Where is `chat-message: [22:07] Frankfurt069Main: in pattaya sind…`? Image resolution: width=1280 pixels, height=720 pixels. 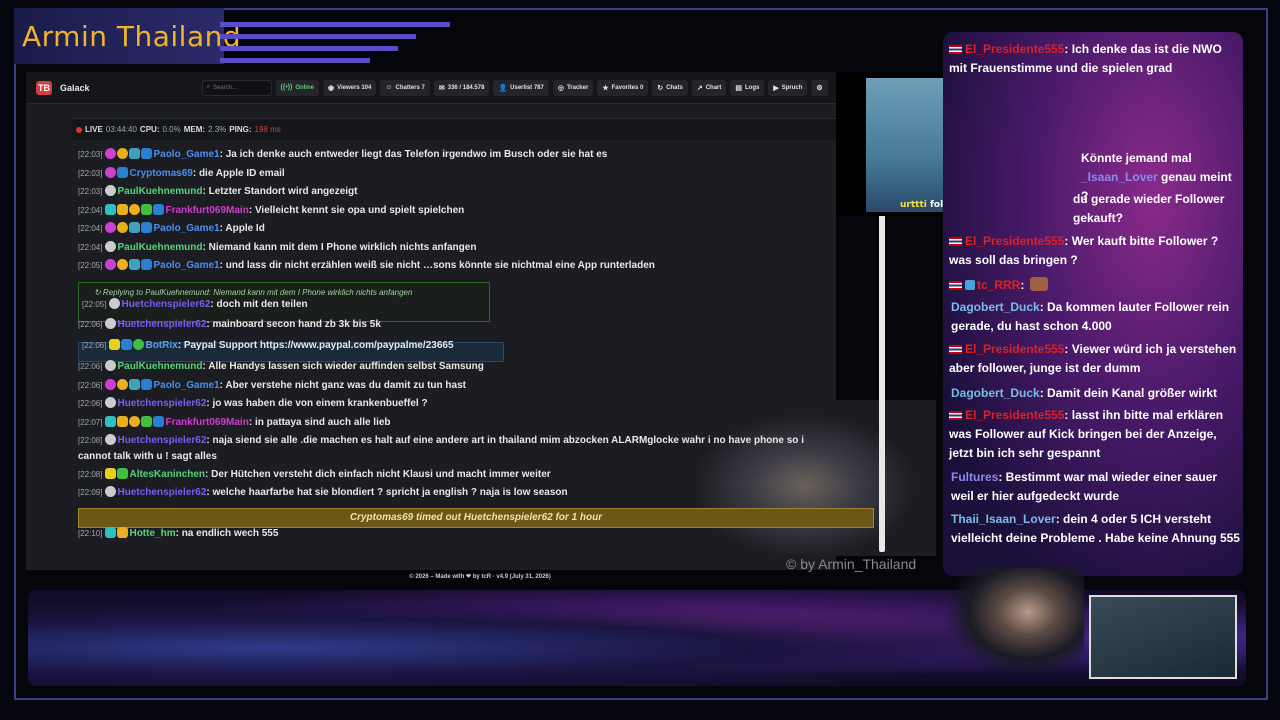 chat-message: [22:07] Frankfurt069Main: in pattaya sind… is located at coordinates (473, 422).